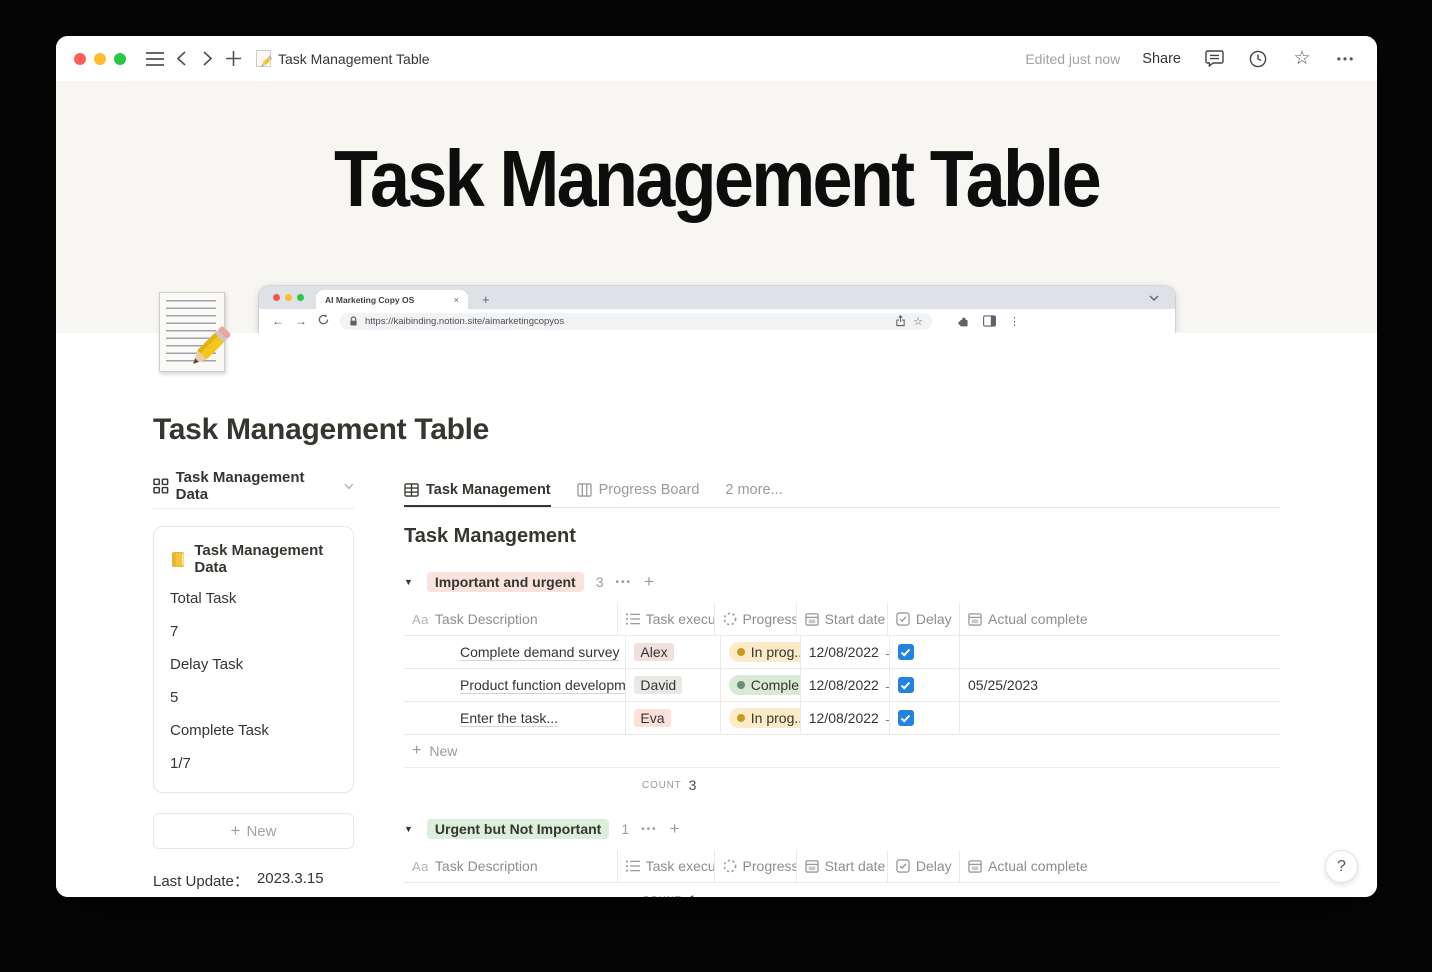  I want to click on stat-label: Complete Task, so click(219, 730).